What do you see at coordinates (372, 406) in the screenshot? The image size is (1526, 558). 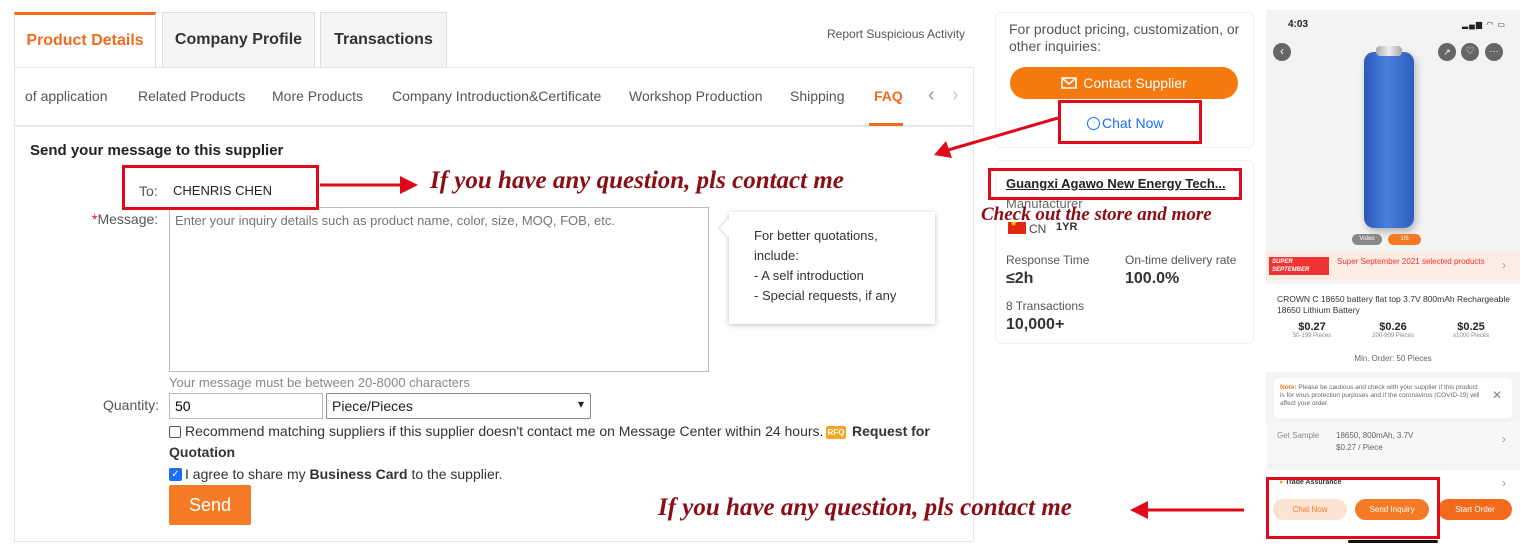 I see `unit-select-value: Piece/Pieces` at bounding box center [372, 406].